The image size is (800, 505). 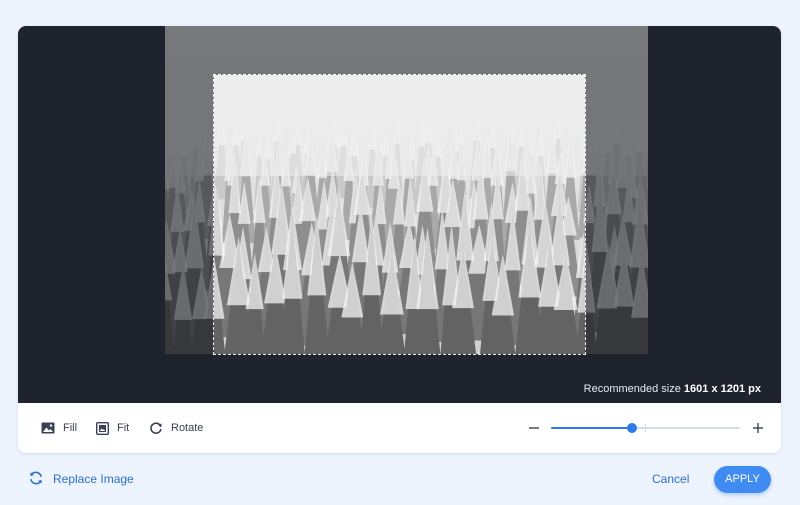 I want to click on fit-label: Fit, so click(x=123, y=428).